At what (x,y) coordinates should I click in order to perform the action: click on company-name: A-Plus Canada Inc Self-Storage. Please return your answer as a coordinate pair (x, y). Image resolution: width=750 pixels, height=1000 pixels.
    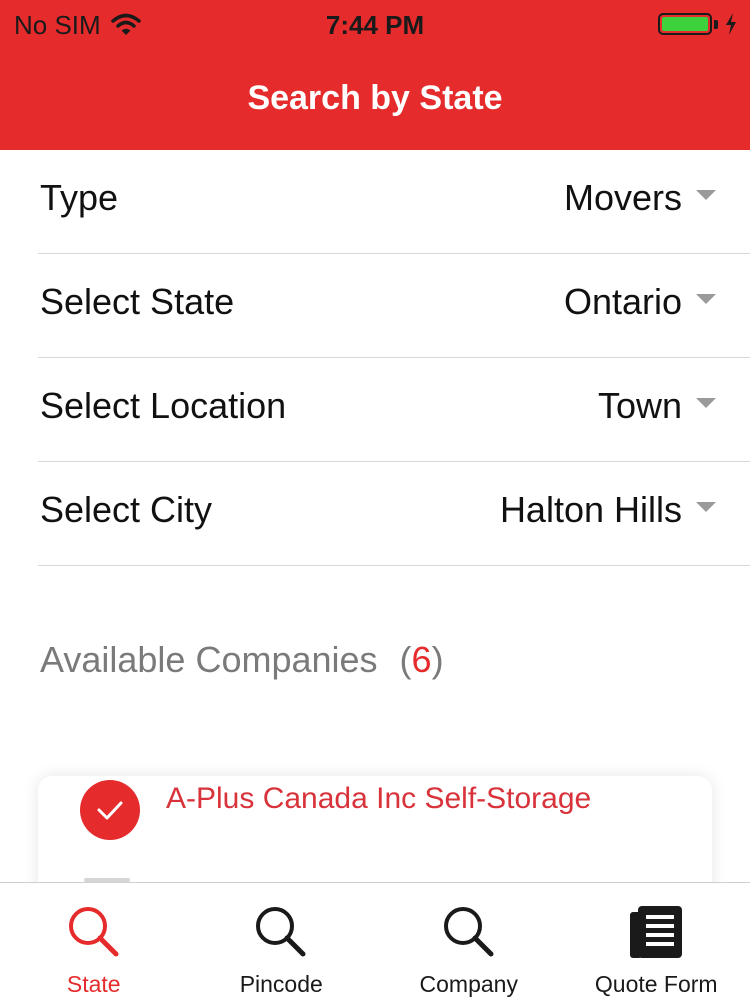
    Looking at the image, I should click on (378, 799).